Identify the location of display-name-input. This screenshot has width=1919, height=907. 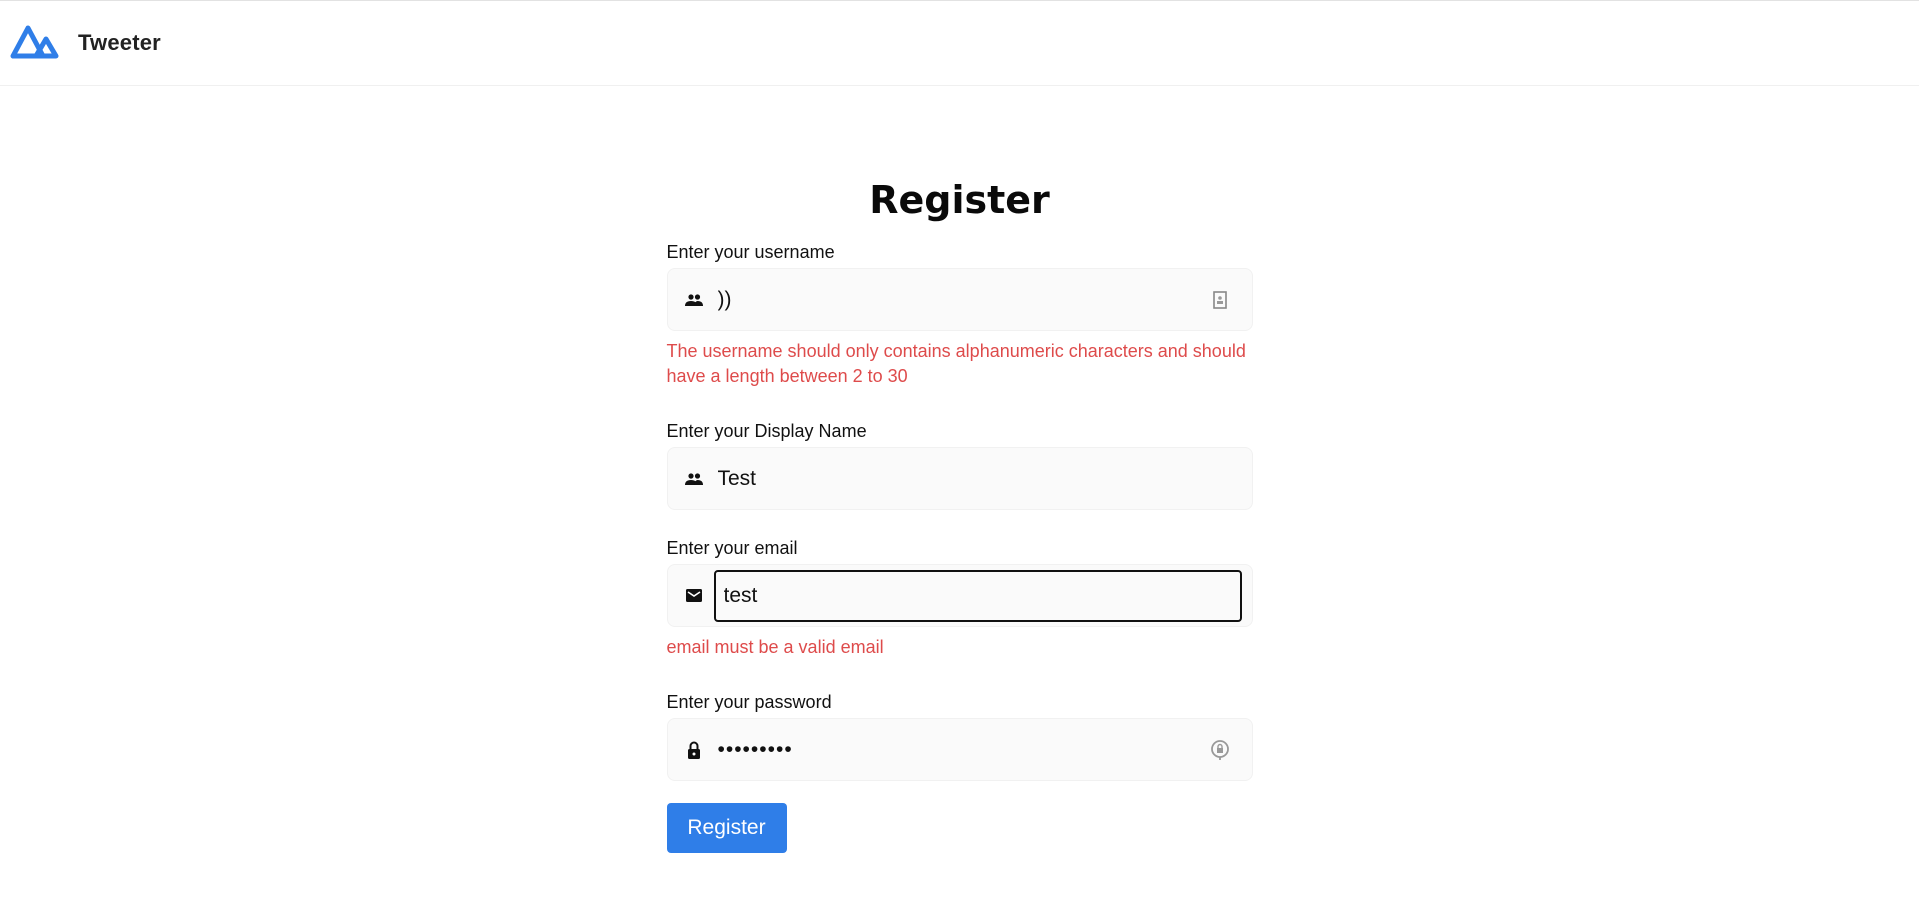
(982, 478).